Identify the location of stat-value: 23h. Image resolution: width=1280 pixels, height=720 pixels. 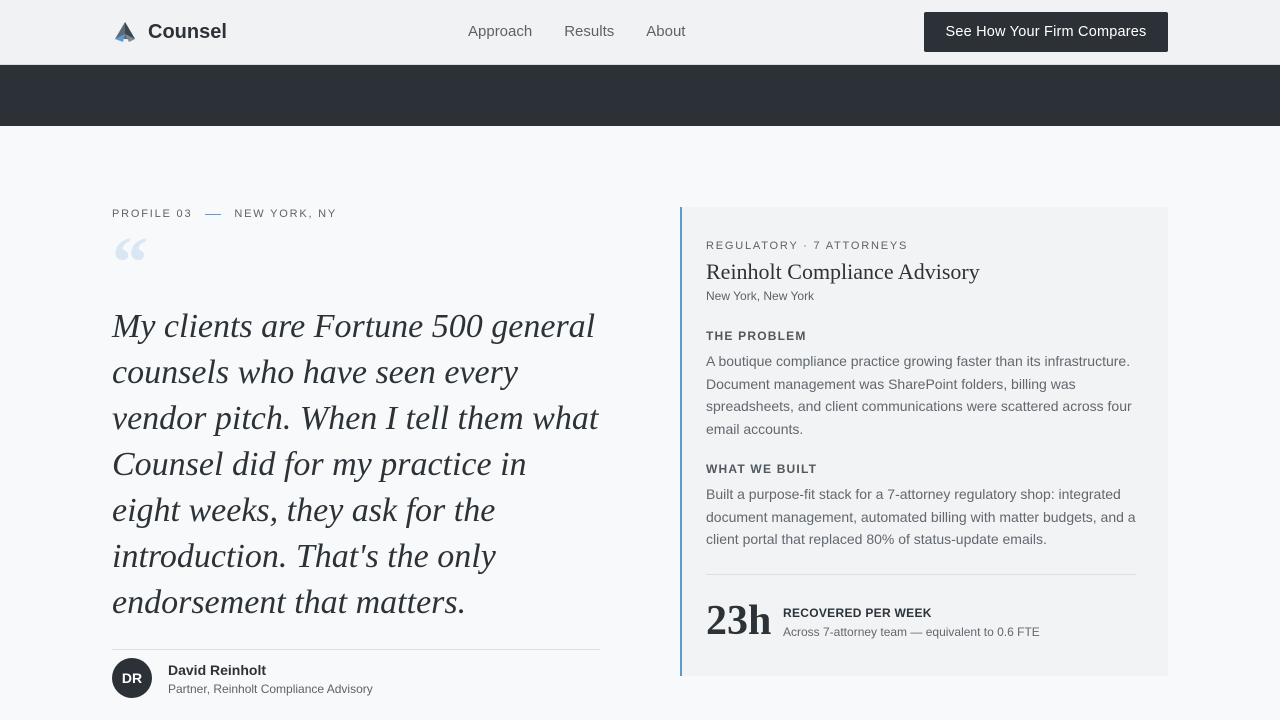
(739, 621).